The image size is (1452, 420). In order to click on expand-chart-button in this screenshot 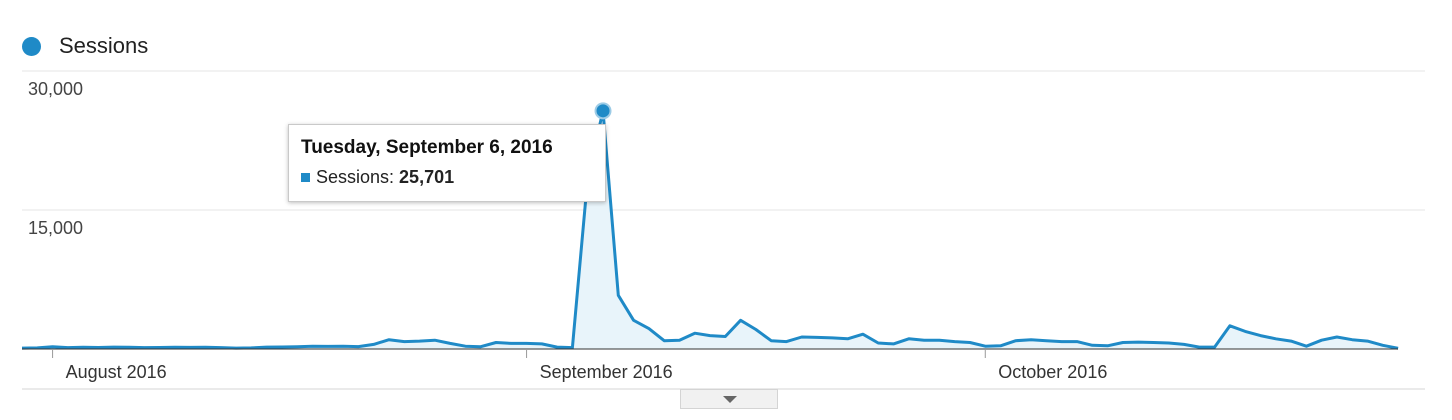, I will do `click(729, 399)`.